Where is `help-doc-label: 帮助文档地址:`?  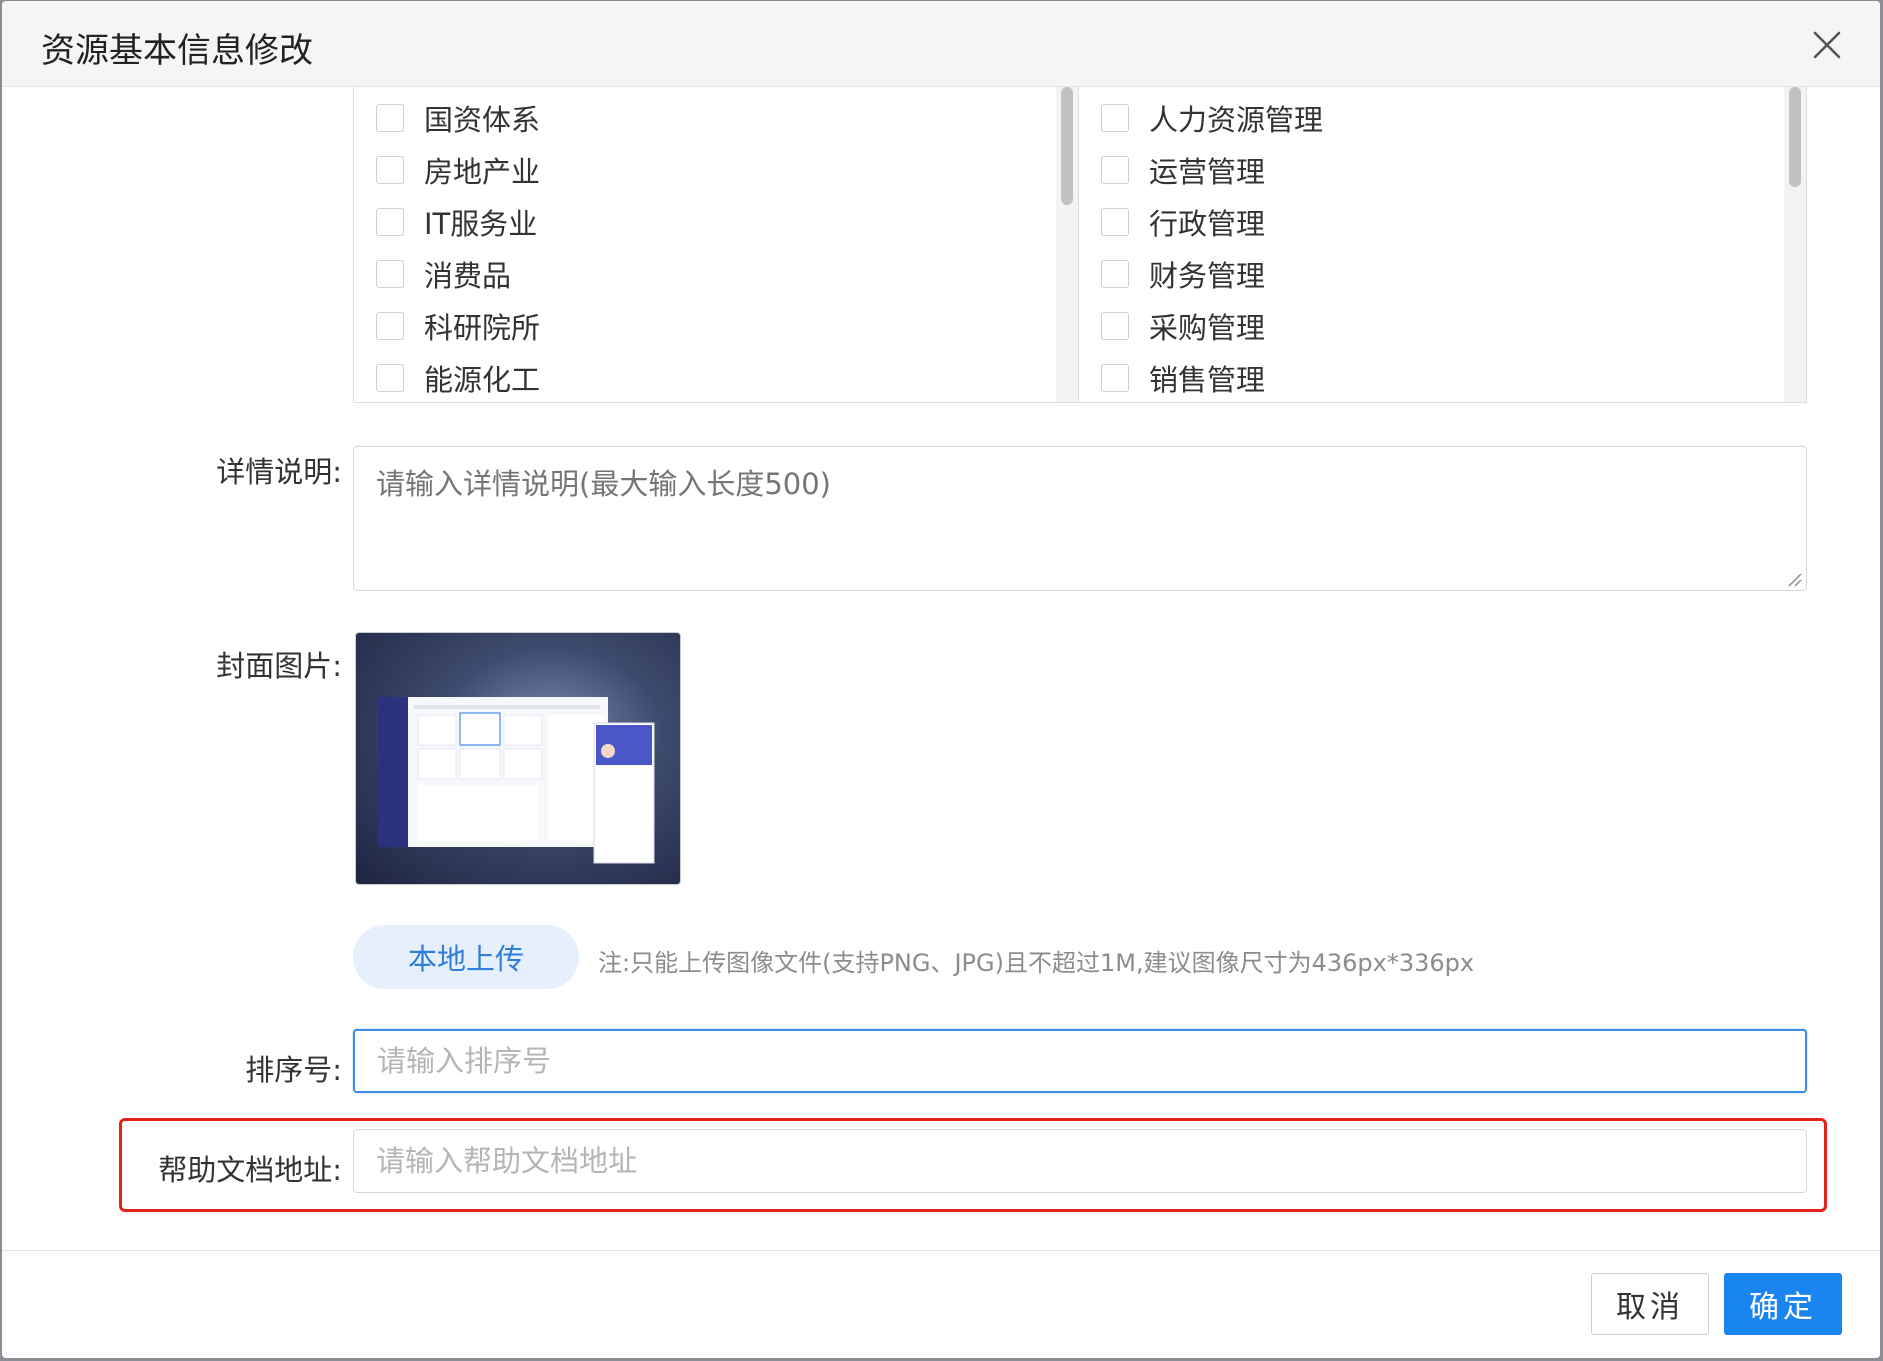
help-doc-label: 帮助文档地址: is located at coordinates (250, 1170).